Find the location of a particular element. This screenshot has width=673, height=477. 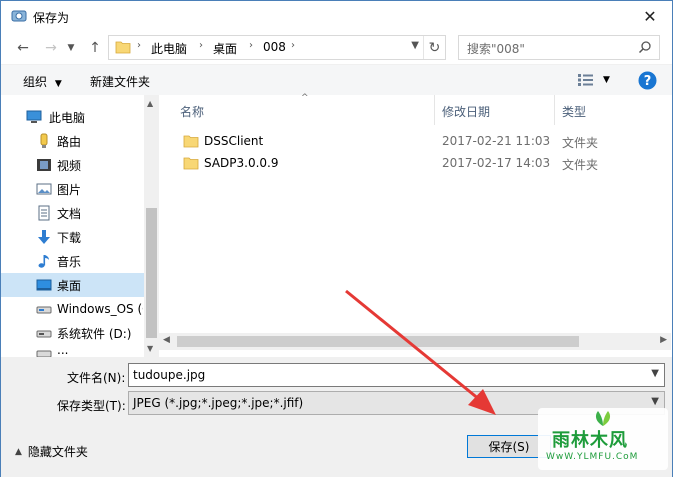

new-folder-button: 新建文件夹 is located at coordinates (120, 81).